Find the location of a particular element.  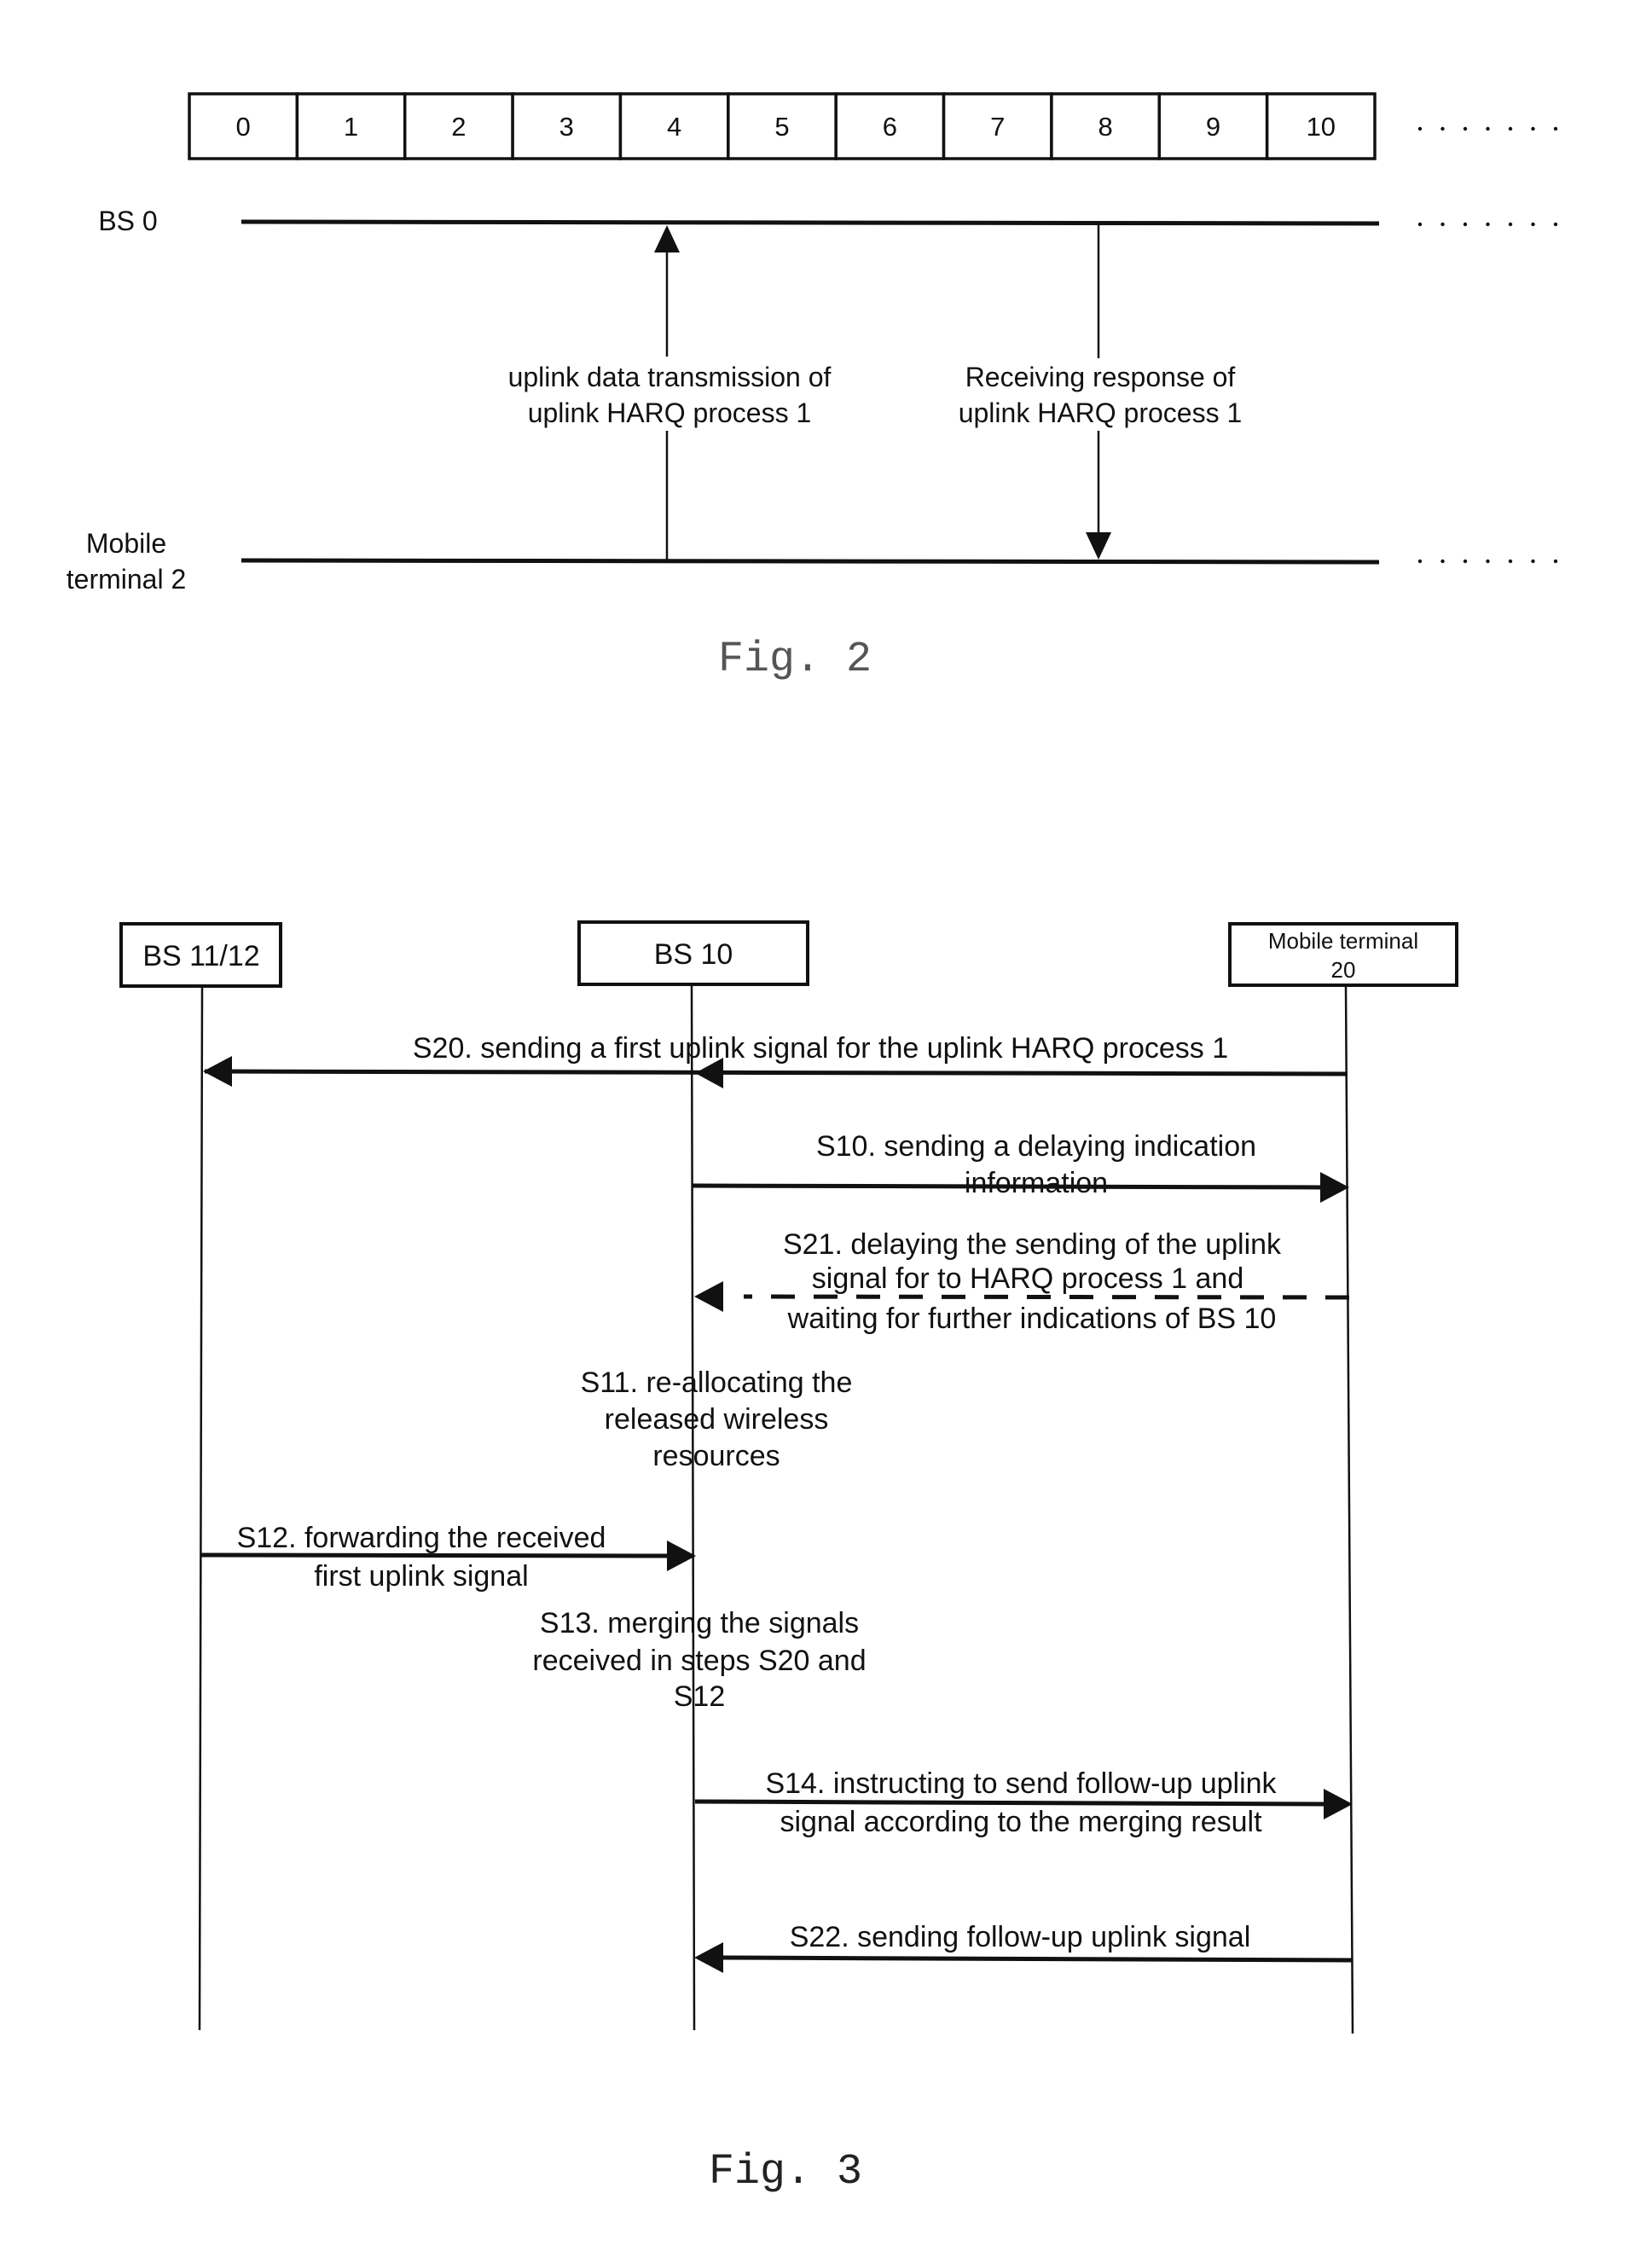

slot-cell: 5 is located at coordinates (783, 126).